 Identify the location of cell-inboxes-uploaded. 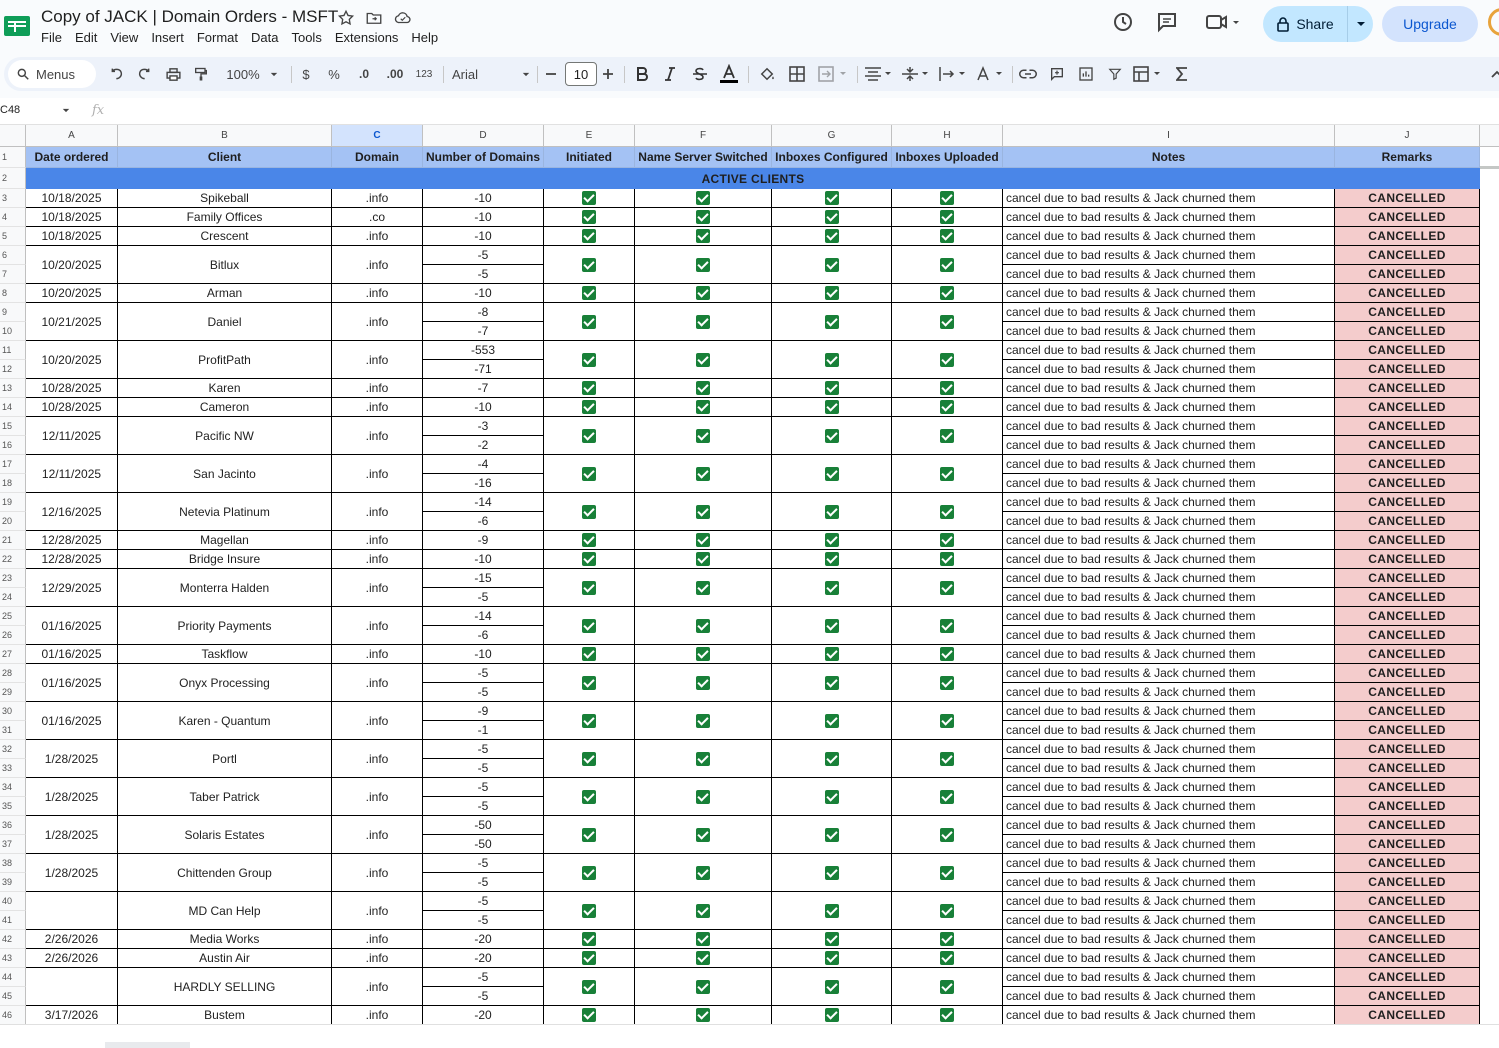
(947, 939).